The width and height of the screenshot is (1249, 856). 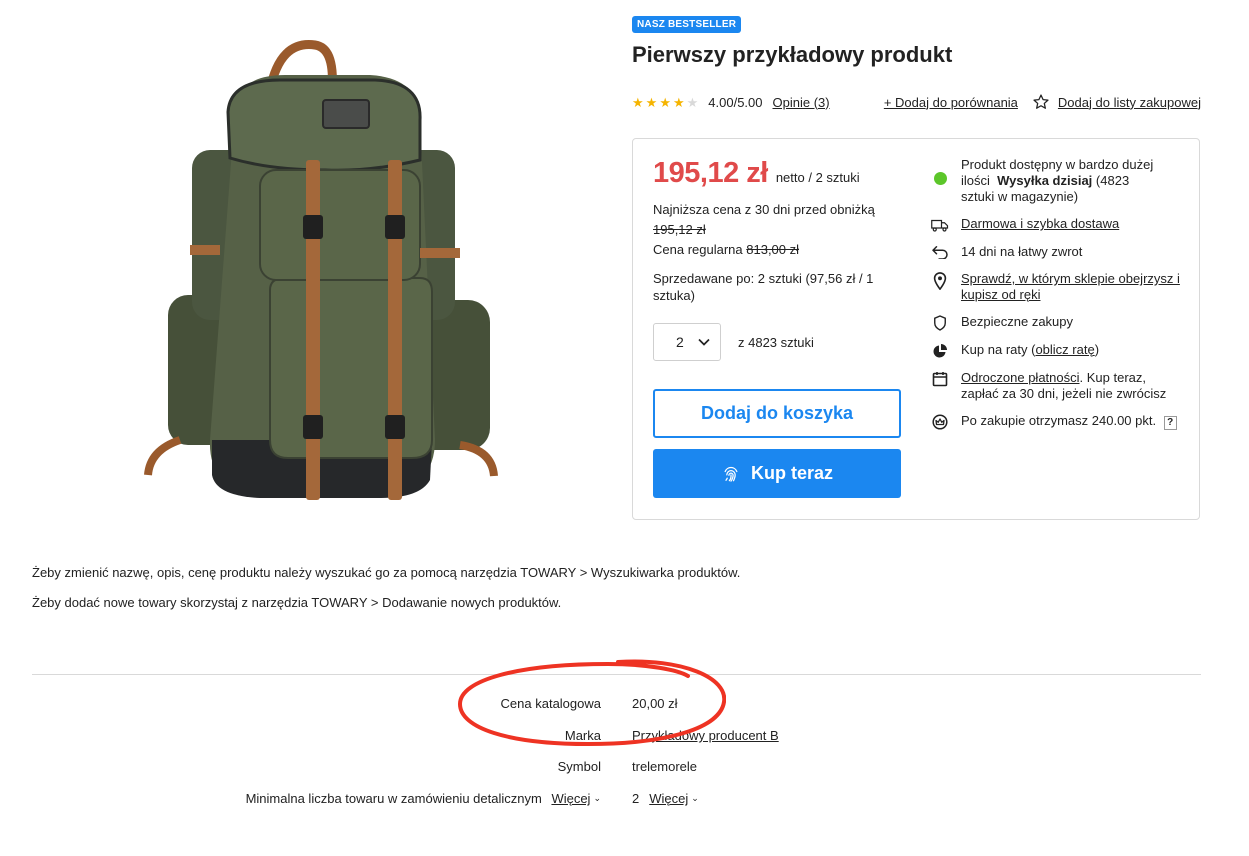 What do you see at coordinates (763, 278) in the screenshot?
I see `sold-by-line: Sprzedawane po: 2 sztuki (97,56 zł / 1` at bounding box center [763, 278].